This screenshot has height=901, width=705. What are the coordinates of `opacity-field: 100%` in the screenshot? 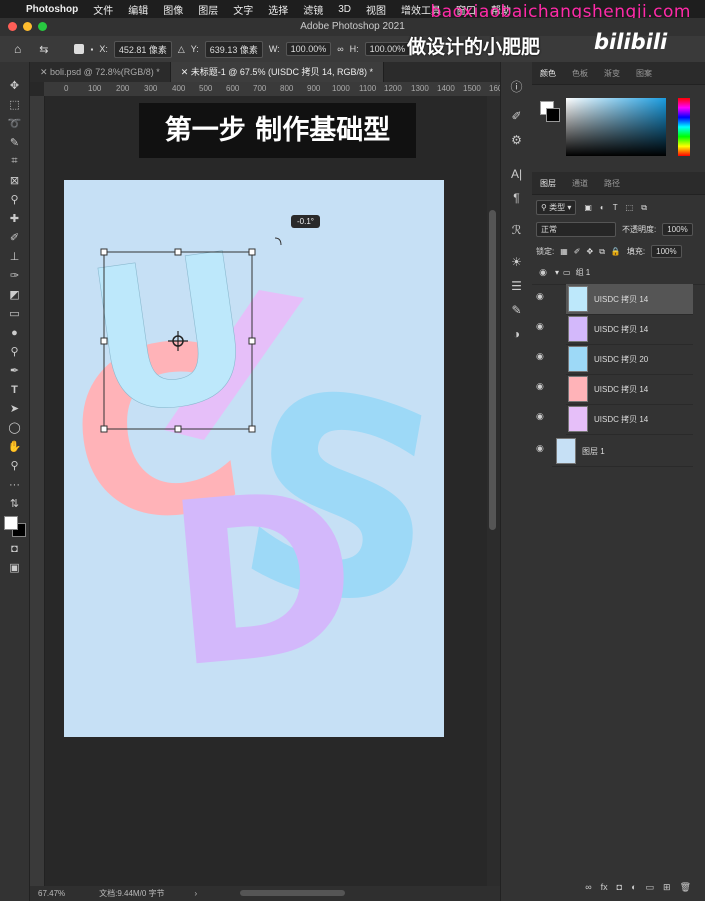 It's located at (677, 229).